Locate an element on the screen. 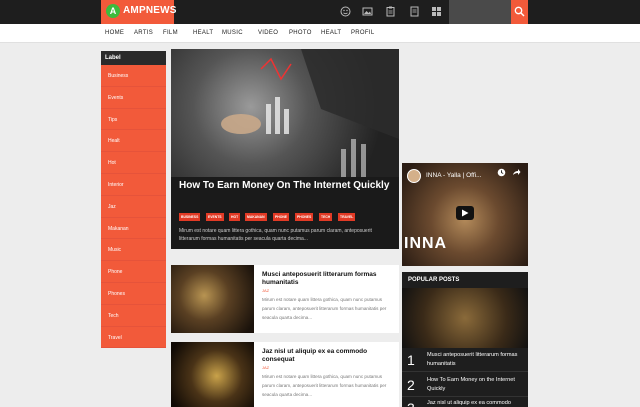 This screenshot has width=640, height=407. nav-item-music: MUSIC is located at coordinates (232, 33).